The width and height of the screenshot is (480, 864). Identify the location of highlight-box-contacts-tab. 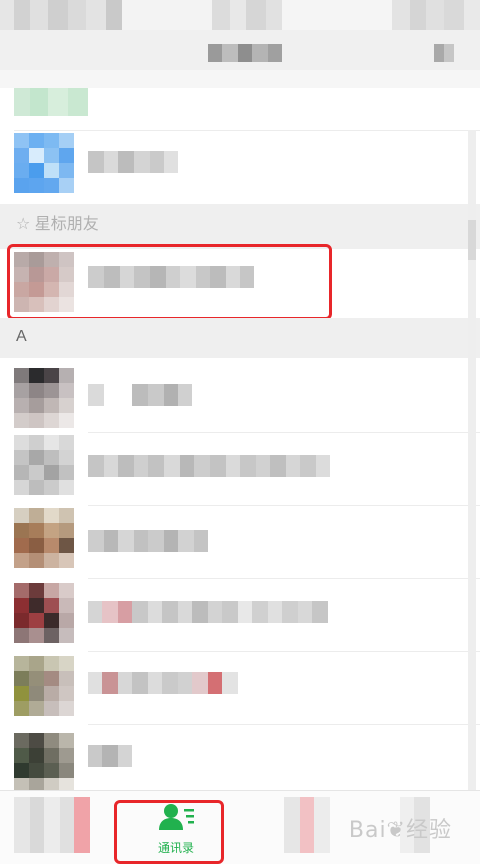
(169, 832).